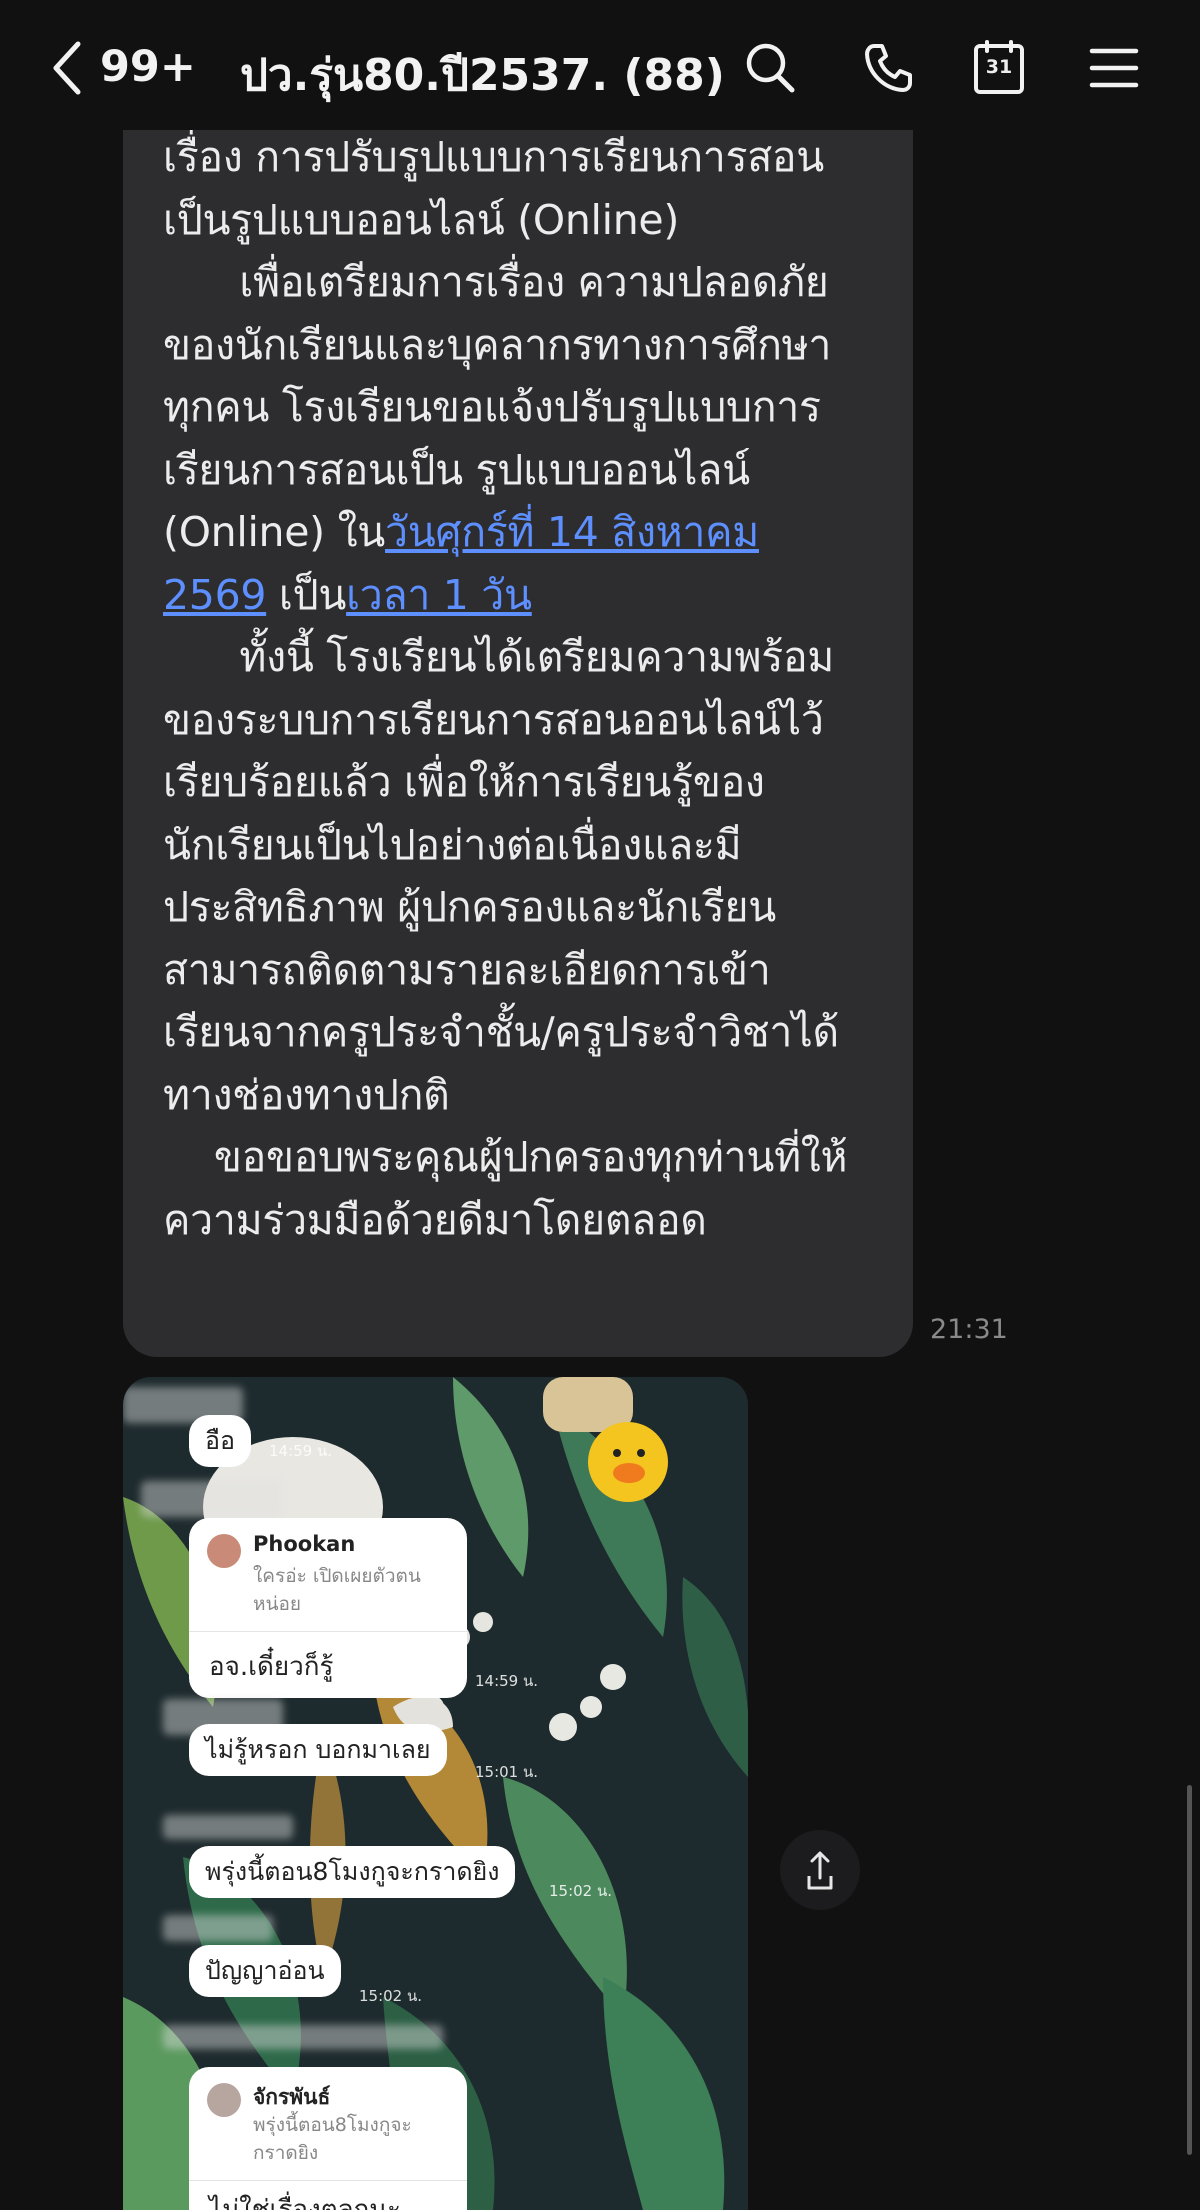  I want to click on chat-header: 99+ ปว.รุ่น80.ปี2537. (88) 31, so click(600, 65).